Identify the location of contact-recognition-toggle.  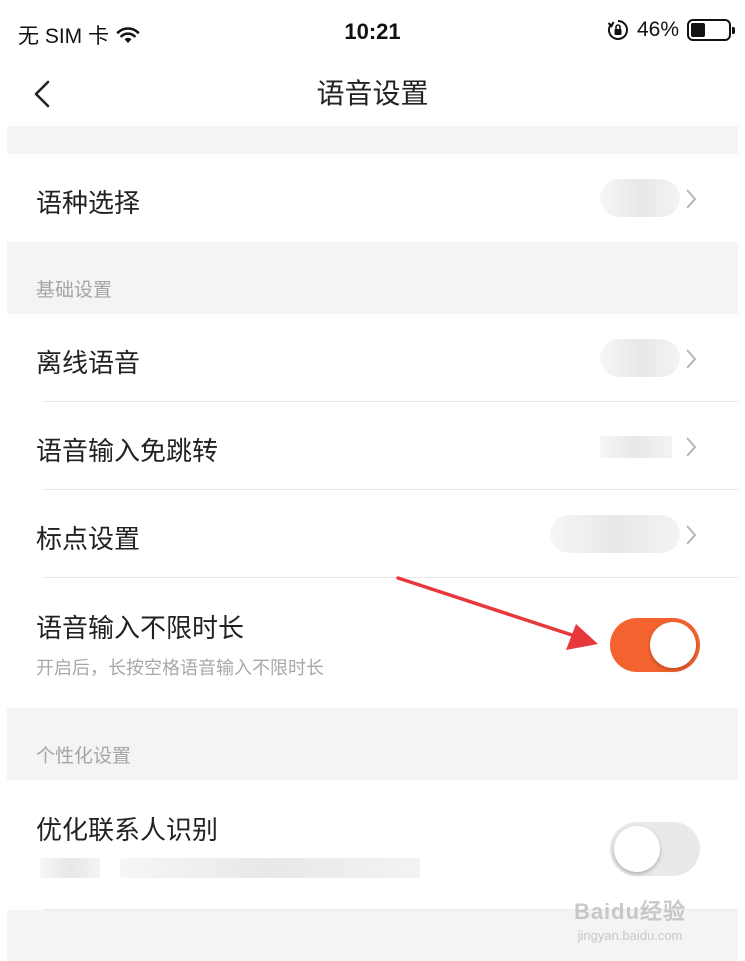
(655, 849).